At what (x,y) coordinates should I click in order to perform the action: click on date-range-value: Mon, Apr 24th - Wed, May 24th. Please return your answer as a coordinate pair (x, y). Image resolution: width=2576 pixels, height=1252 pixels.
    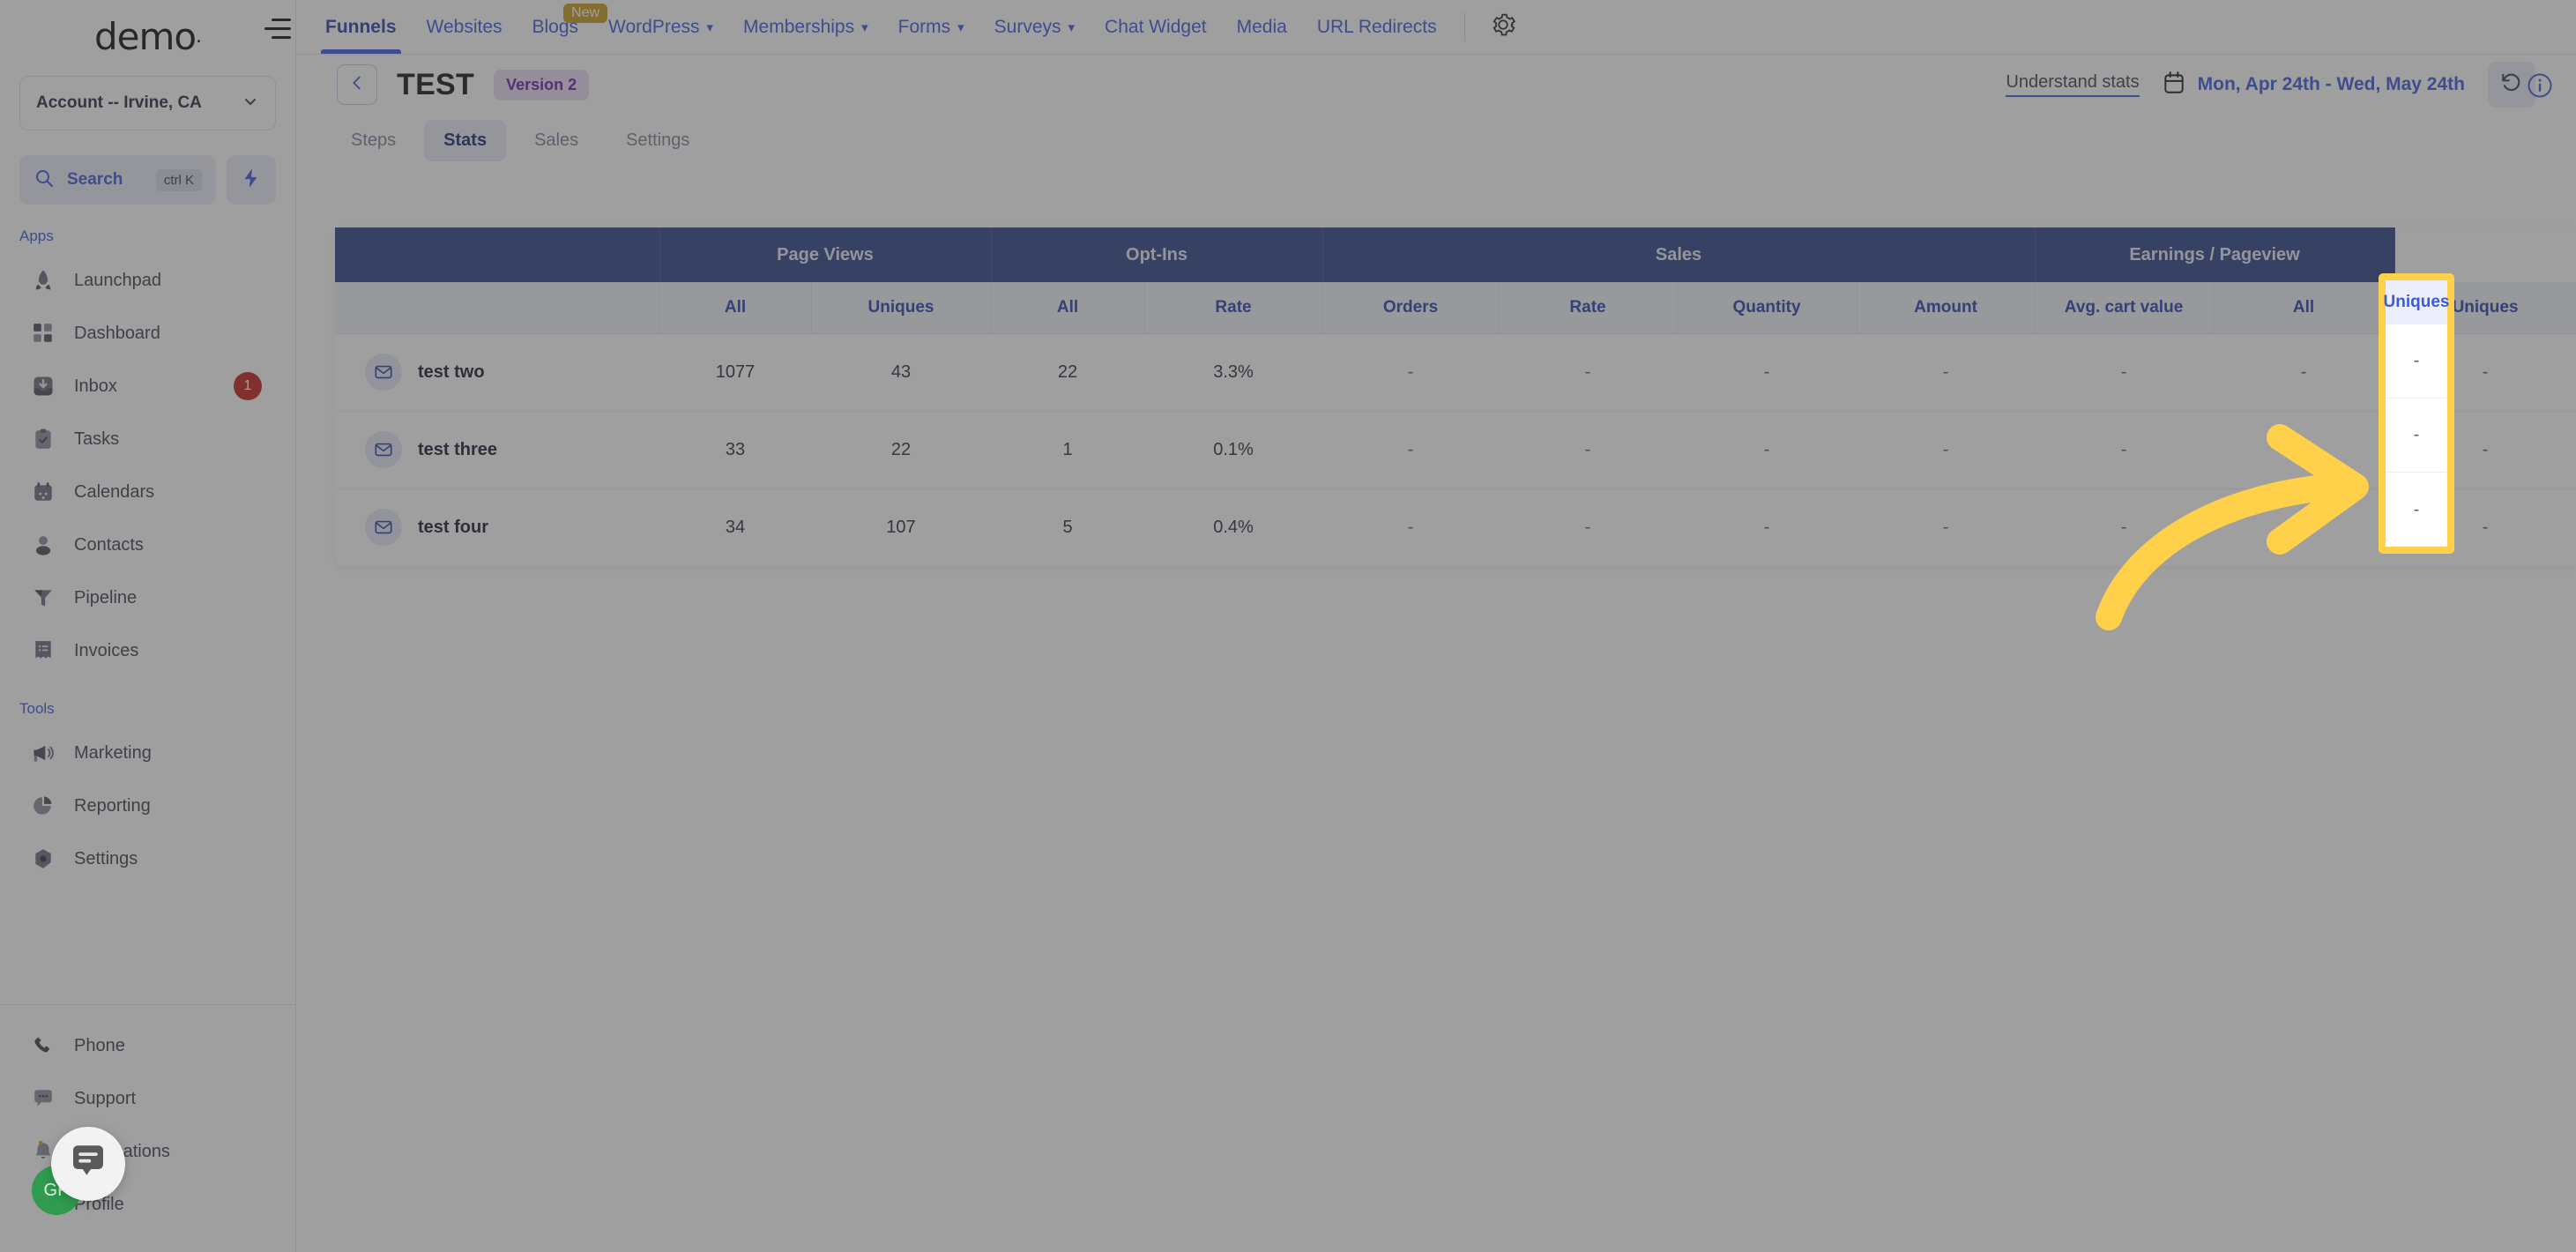
    Looking at the image, I should click on (2331, 84).